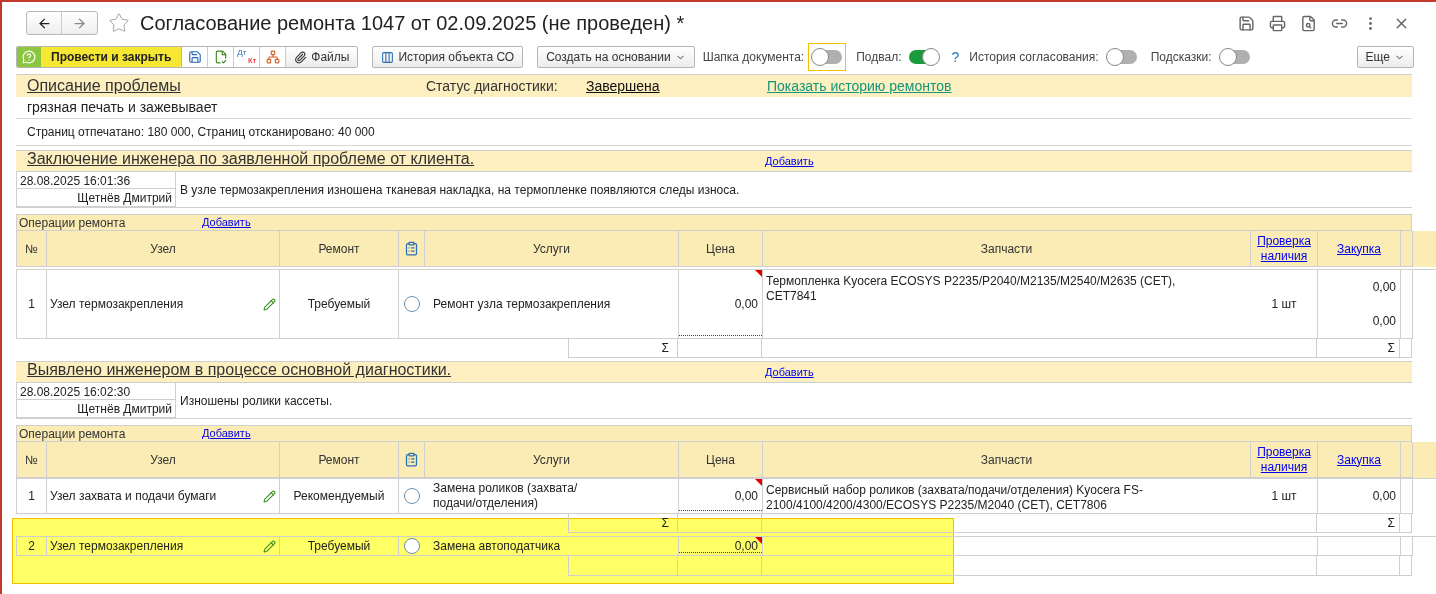 The width and height of the screenshot is (1436, 594). Describe the element at coordinates (522, 304) in the screenshot. I see `table-cell: Ремонт узла термозакрепления` at that location.